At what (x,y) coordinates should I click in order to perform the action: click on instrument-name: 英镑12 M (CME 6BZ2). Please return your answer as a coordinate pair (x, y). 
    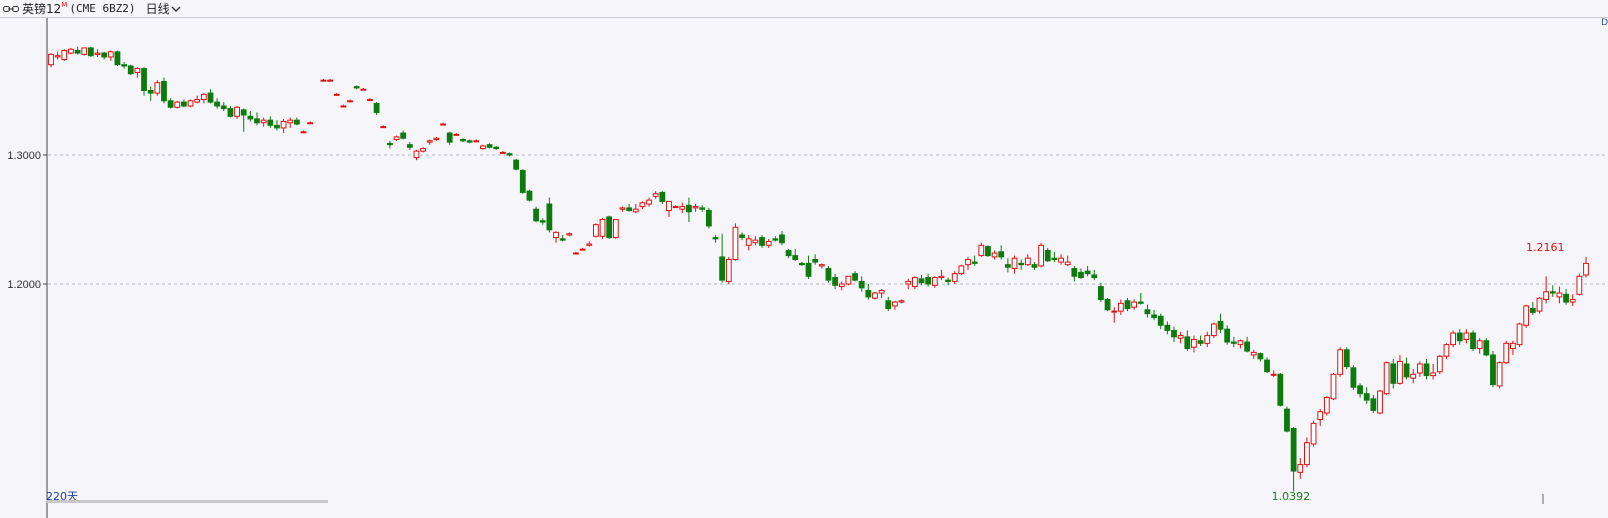
    Looking at the image, I should click on (79, 8).